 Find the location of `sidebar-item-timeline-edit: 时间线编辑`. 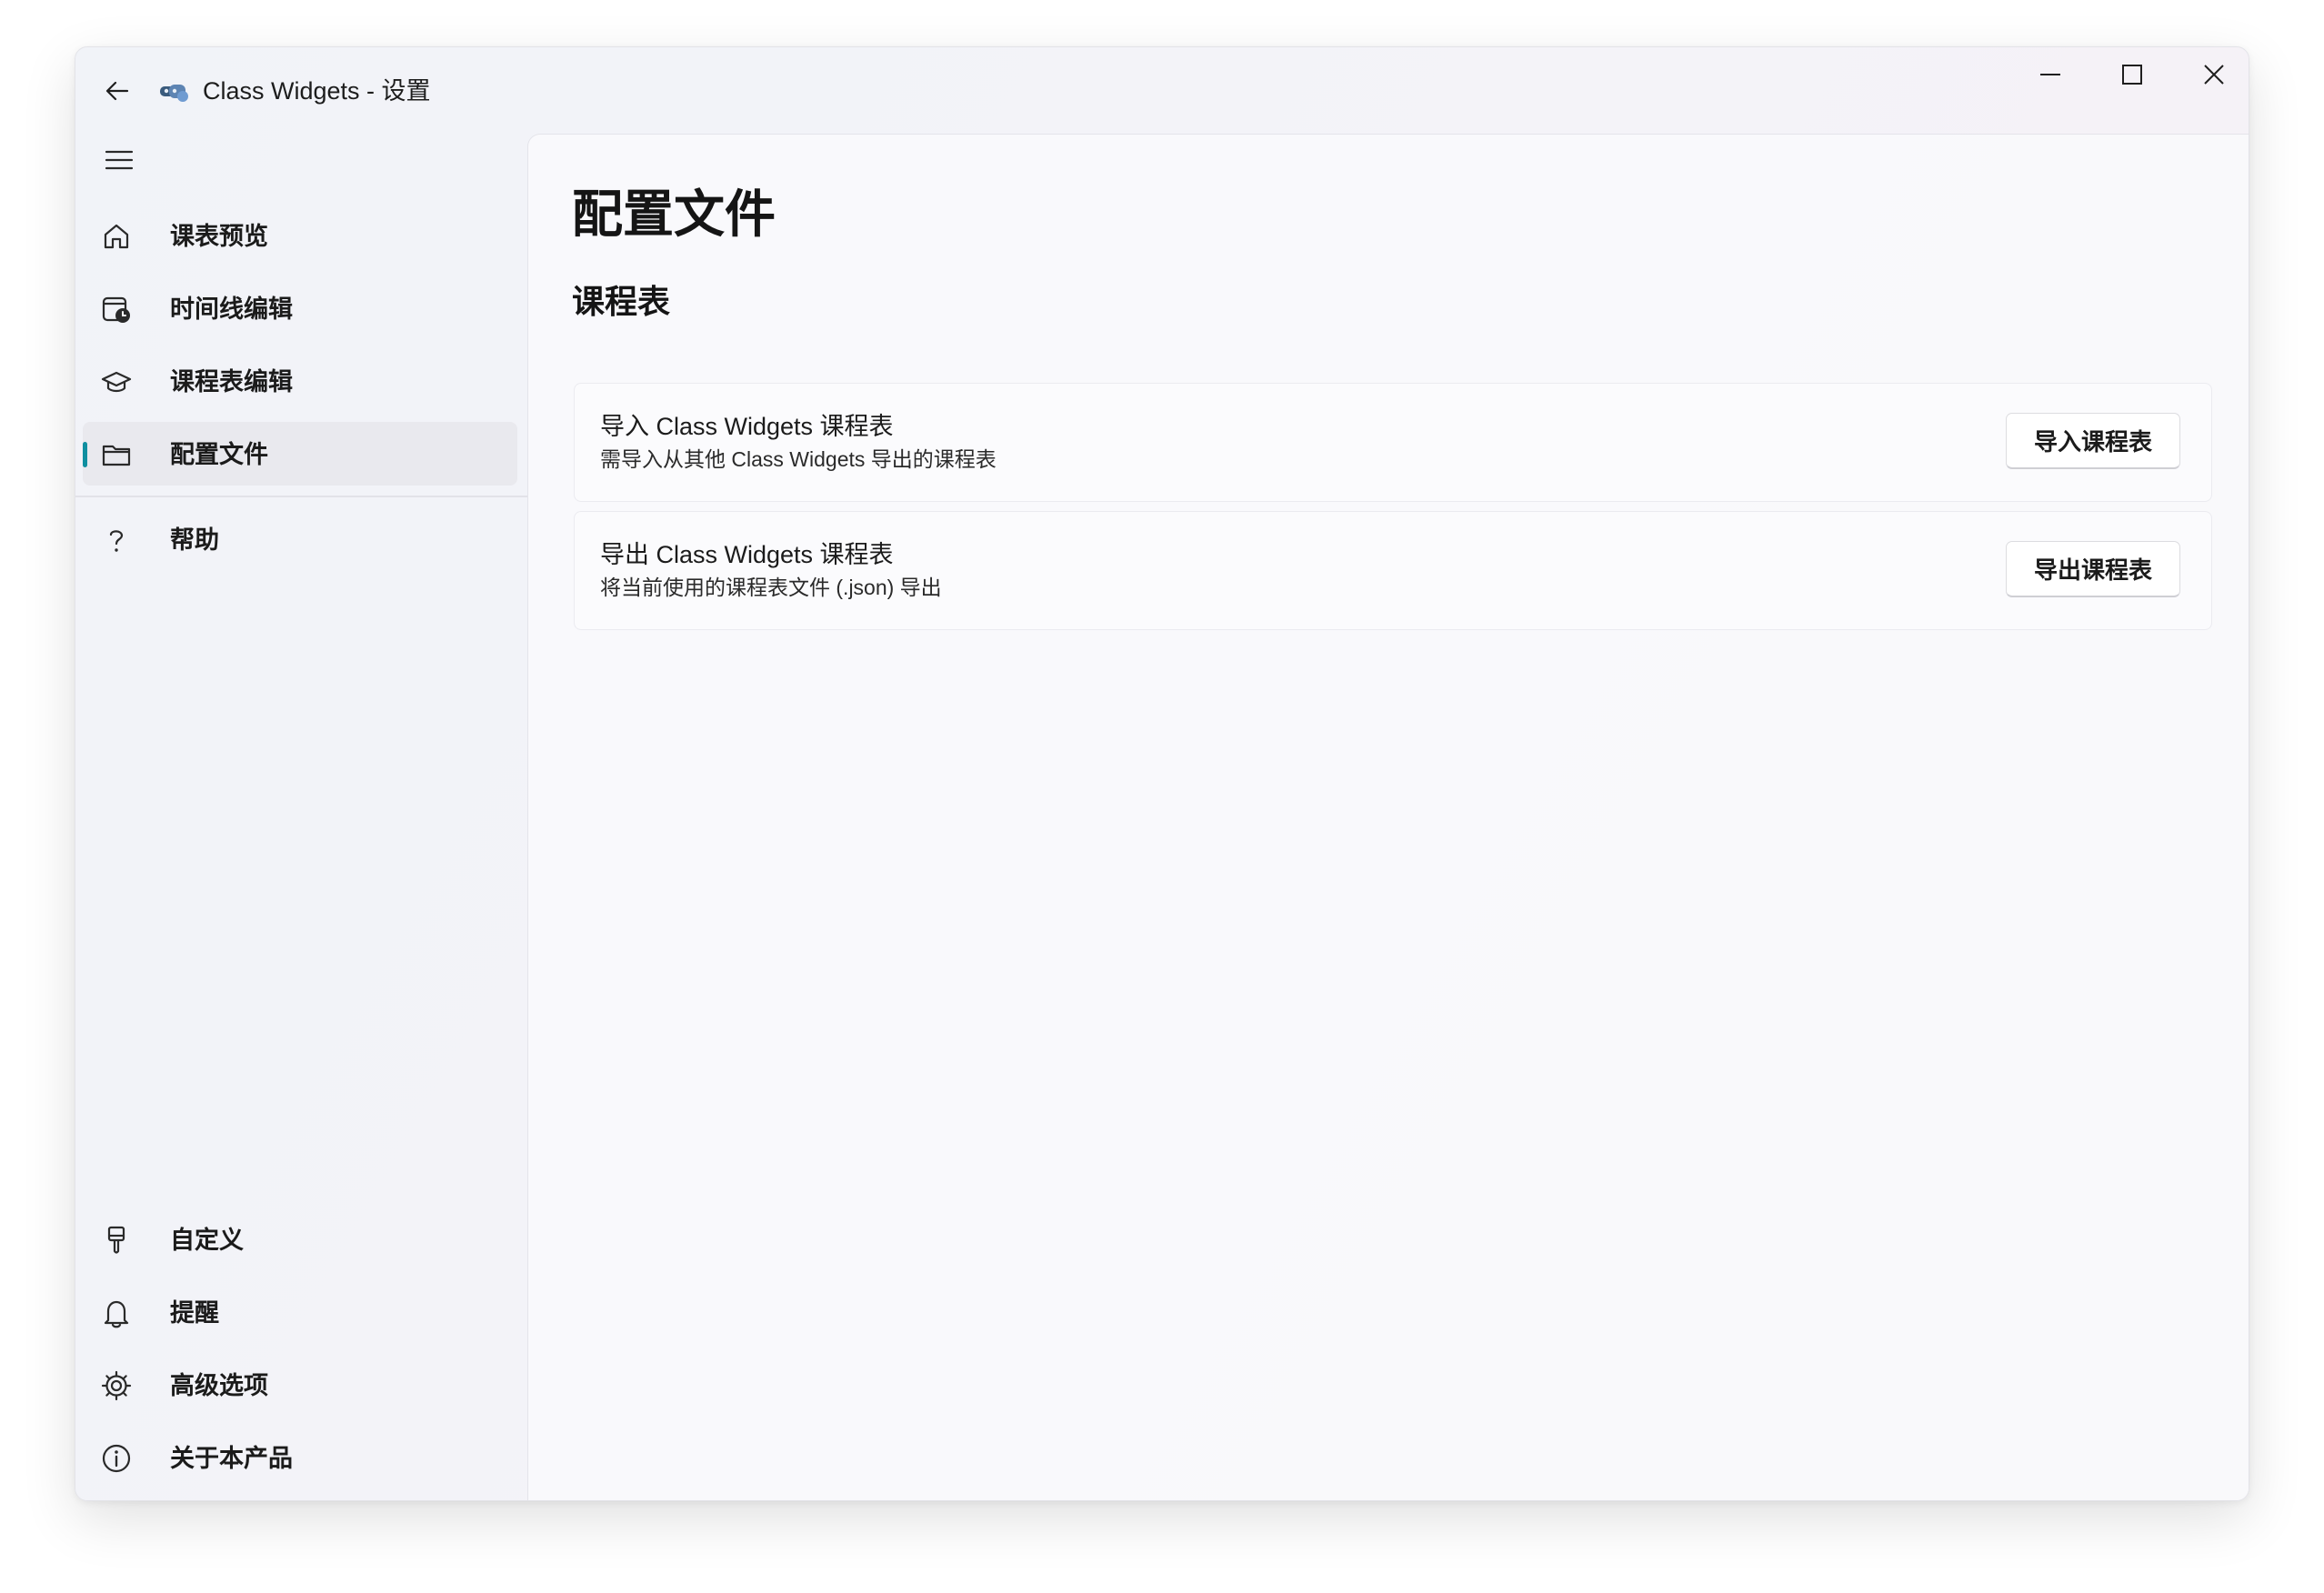

sidebar-item-timeline-edit: 时间线编辑 is located at coordinates (300, 308).